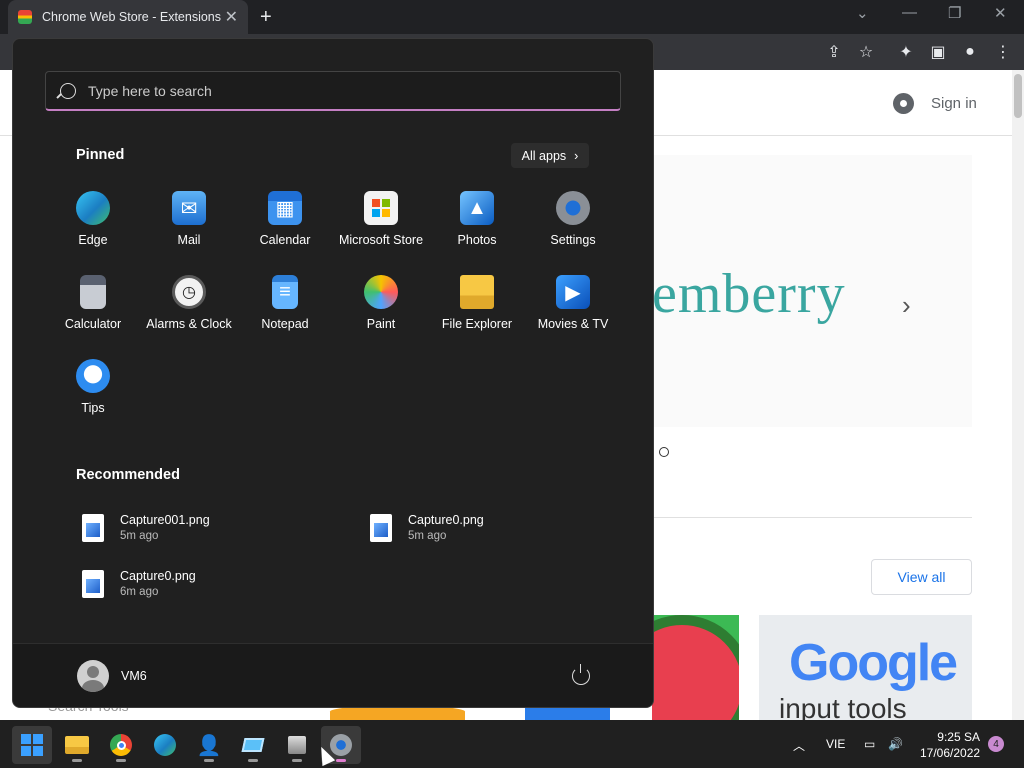  What do you see at coordinates (134, 676) in the screenshot?
I see `user-name: VM6` at bounding box center [134, 676].